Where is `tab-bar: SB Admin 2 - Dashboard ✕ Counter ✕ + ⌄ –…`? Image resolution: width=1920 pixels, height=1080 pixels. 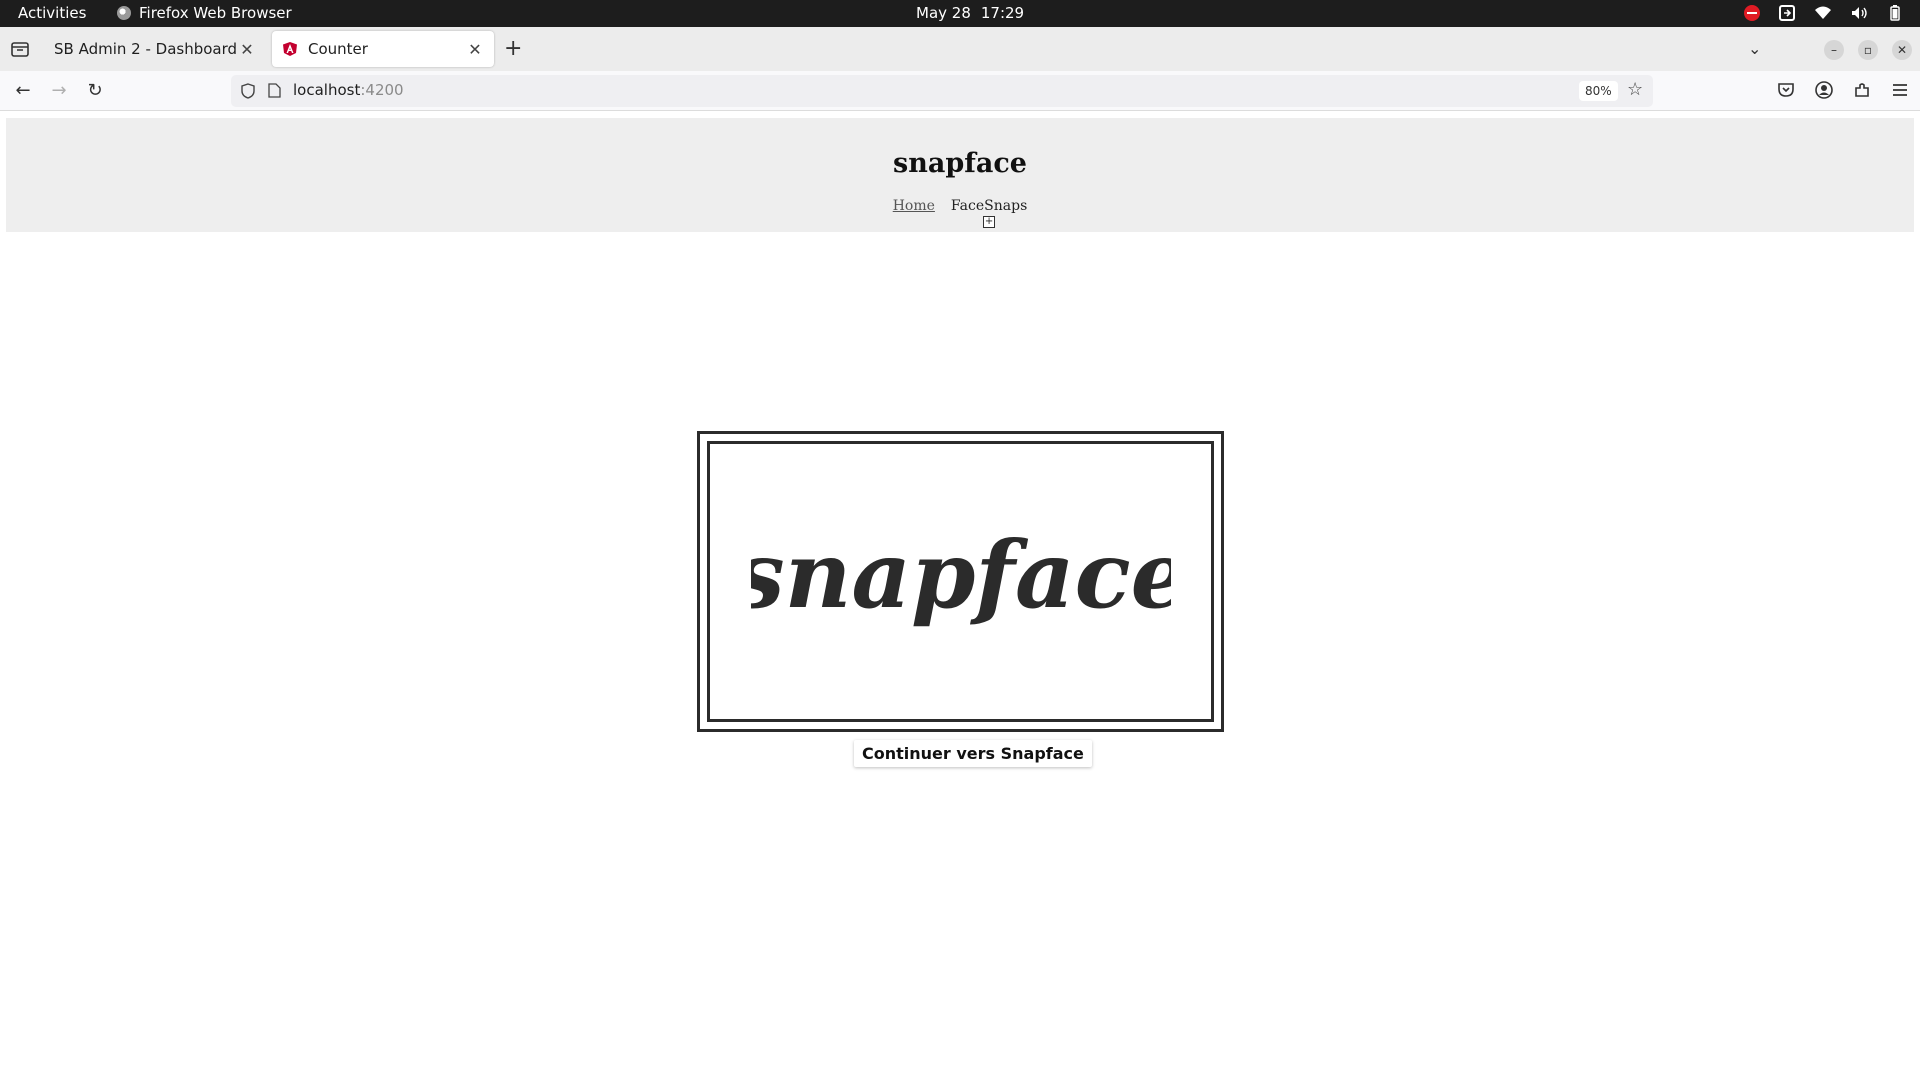
tab-bar: SB Admin 2 - Dashboard ✕ Counter ✕ + ⌄ –… is located at coordinates (960, 49).